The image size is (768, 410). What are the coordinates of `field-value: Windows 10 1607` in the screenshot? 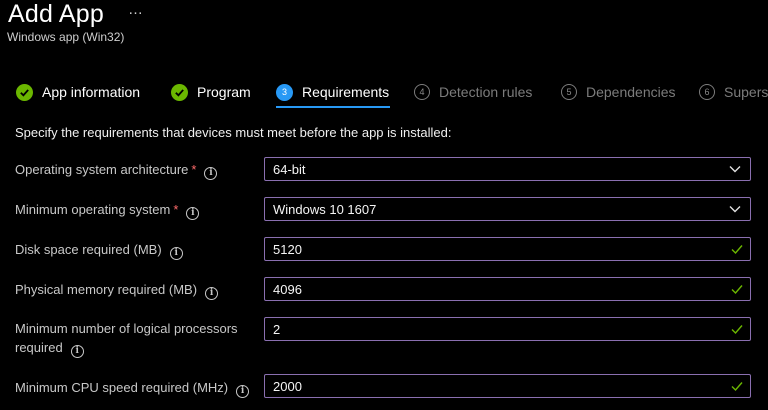 It's located at (325, 209).